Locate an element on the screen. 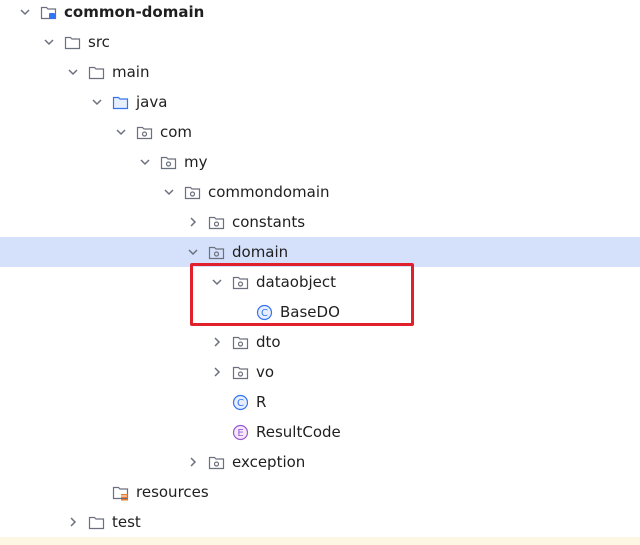 The image size is (640, 545). tree-node-main: main is located at coordinates (320, 72).